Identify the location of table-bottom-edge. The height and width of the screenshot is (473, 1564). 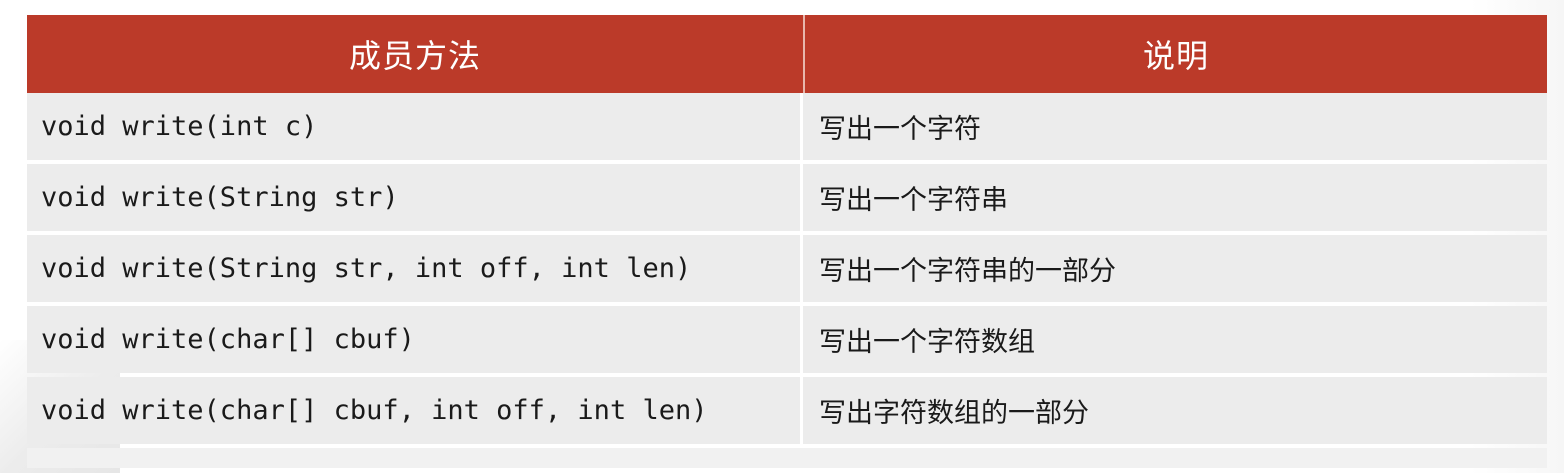
(787, 458).